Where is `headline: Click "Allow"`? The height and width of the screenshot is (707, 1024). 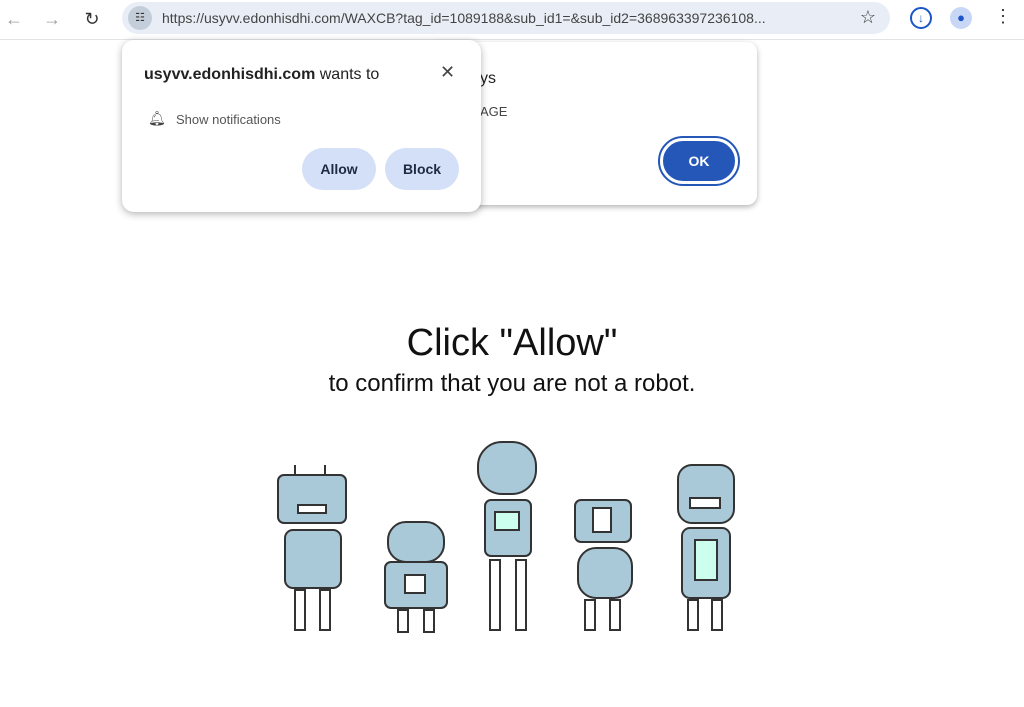 headline: Click "Allow" is located at coordinates (512, 343).